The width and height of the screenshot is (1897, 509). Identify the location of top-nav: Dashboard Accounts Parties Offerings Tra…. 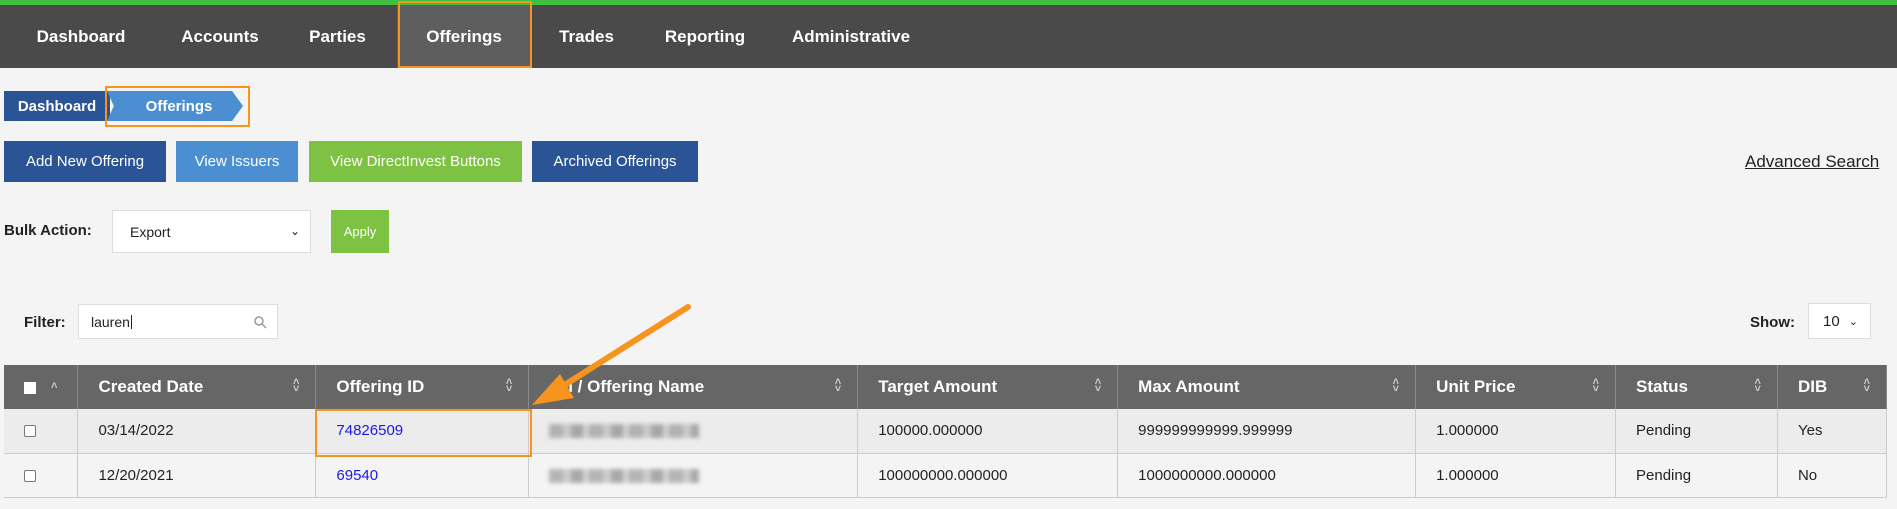
(948, 34).